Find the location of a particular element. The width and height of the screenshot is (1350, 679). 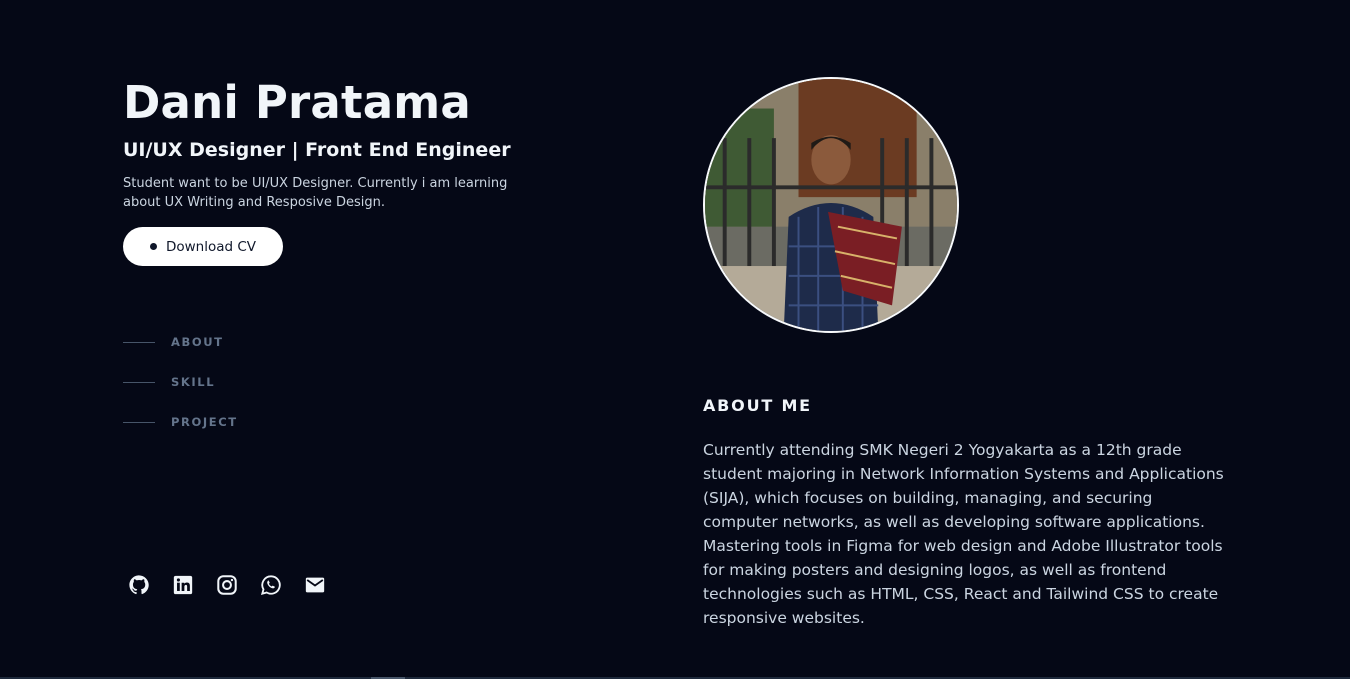

instagram-icon is located at coordinates (227, 585).